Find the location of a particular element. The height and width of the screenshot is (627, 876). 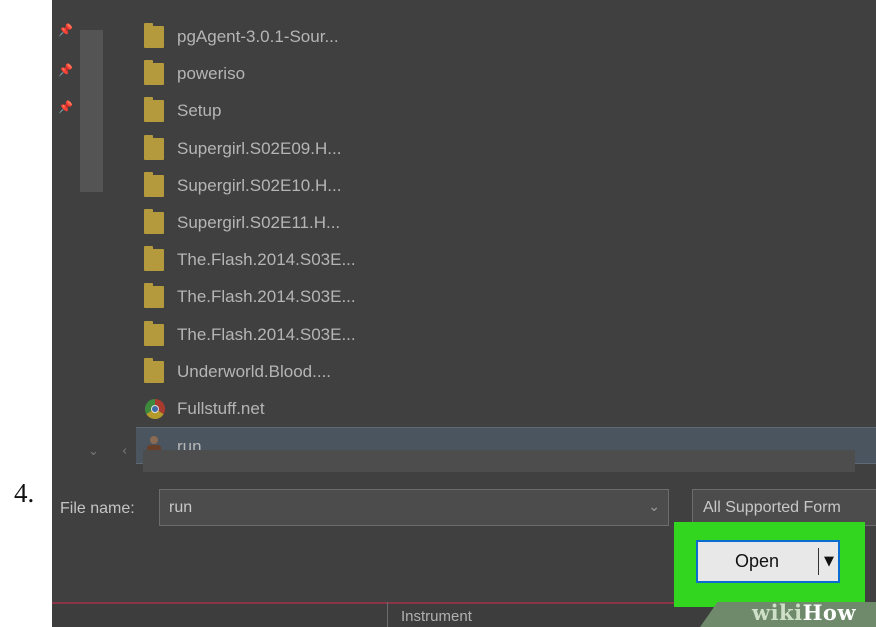

file-list-item: poweriso is located at coordinates (506, 73).